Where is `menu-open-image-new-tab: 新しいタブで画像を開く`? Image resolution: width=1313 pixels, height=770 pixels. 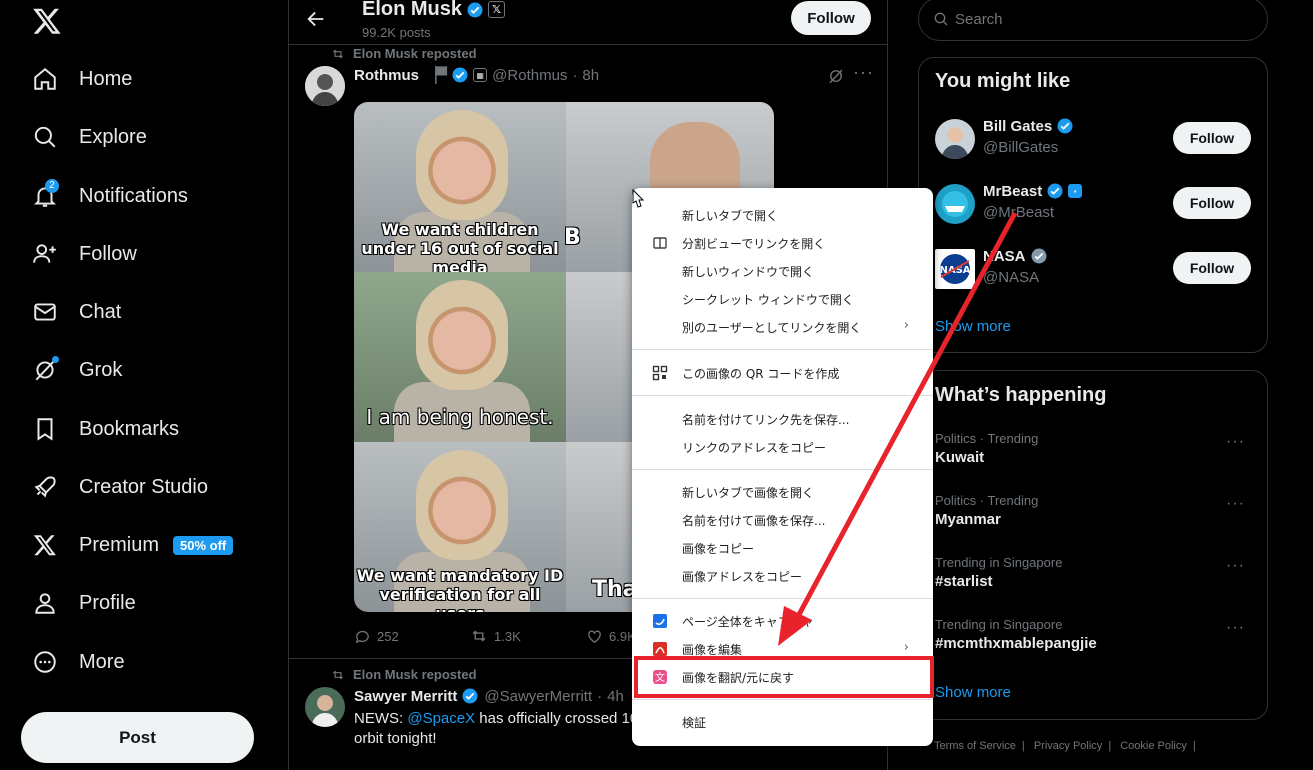
menu-open-image-new-tab: 新しいタブで画像を開く is located at coordinates (782, 492).